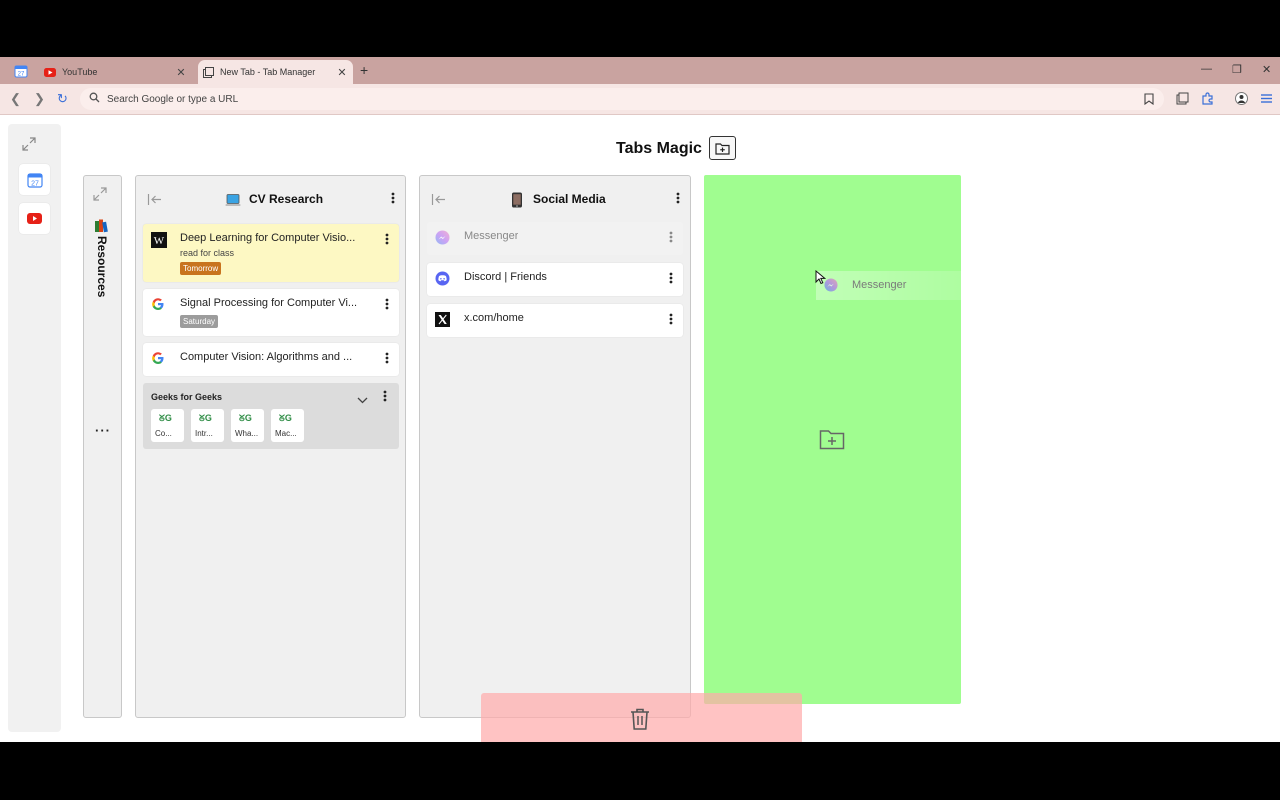  Describe the element at coordinates (187, 397) in the screenshot. I see `group-name: Geeks for Geeks` at that location.